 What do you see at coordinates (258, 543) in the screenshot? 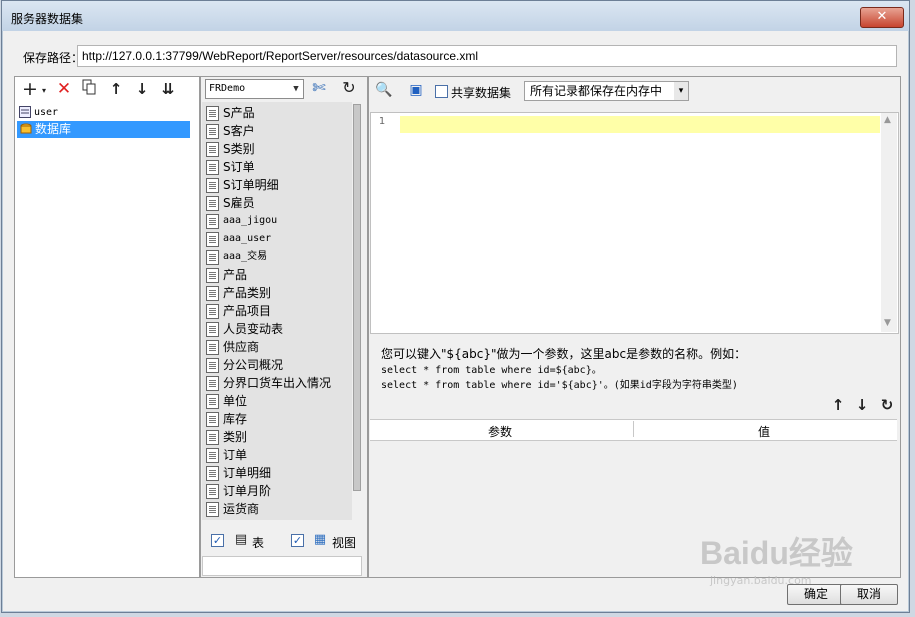
I see `table-filter-label: 表` at bounding box center [258, 543].